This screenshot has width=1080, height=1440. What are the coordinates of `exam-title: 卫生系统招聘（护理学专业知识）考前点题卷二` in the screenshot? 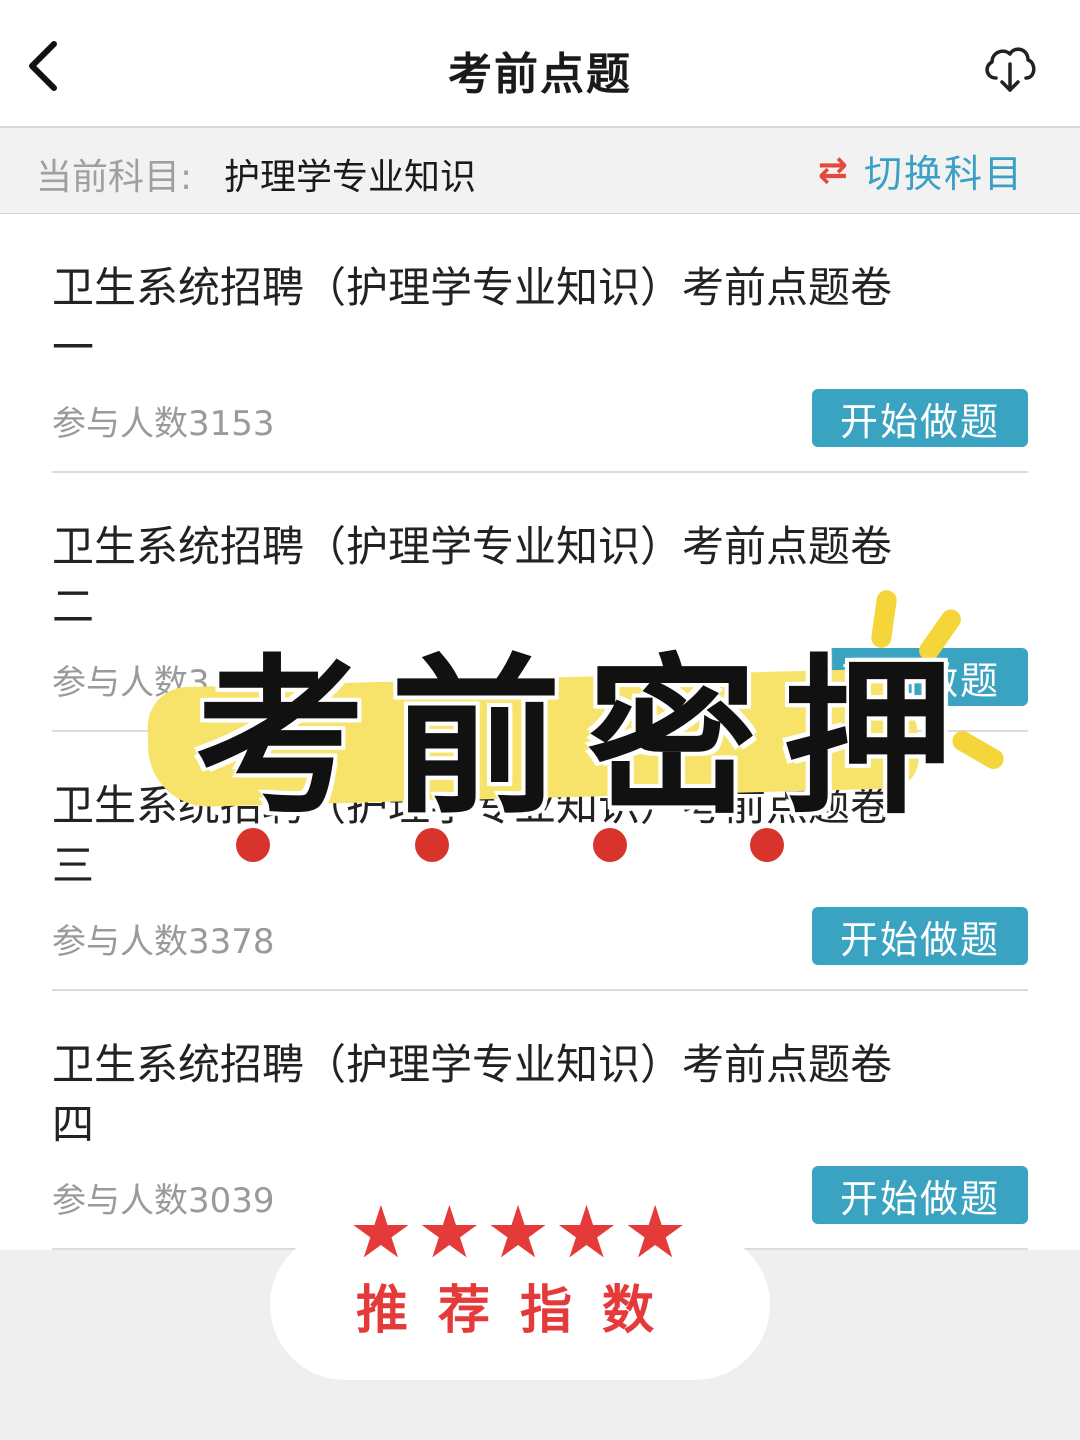 It's located at (472, 576).